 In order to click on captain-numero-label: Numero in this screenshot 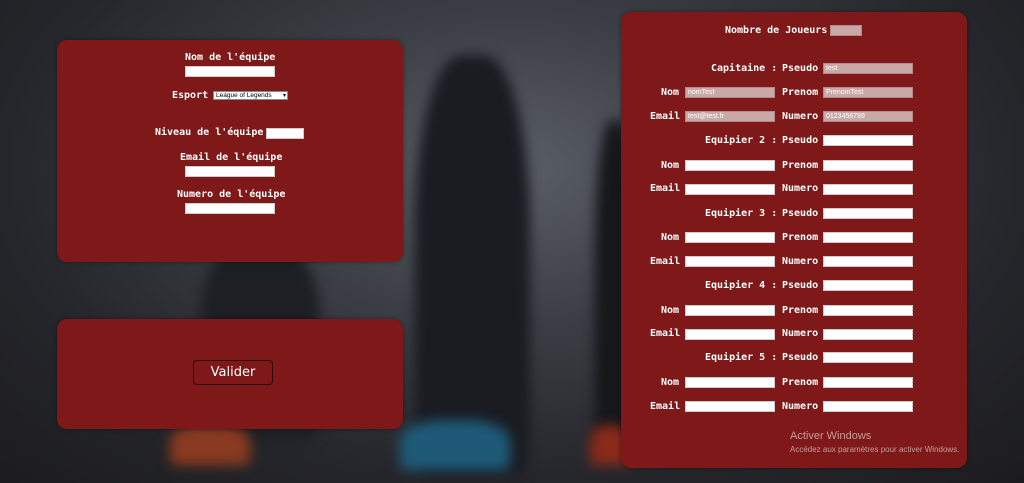, I will do `click(800, 116)`.